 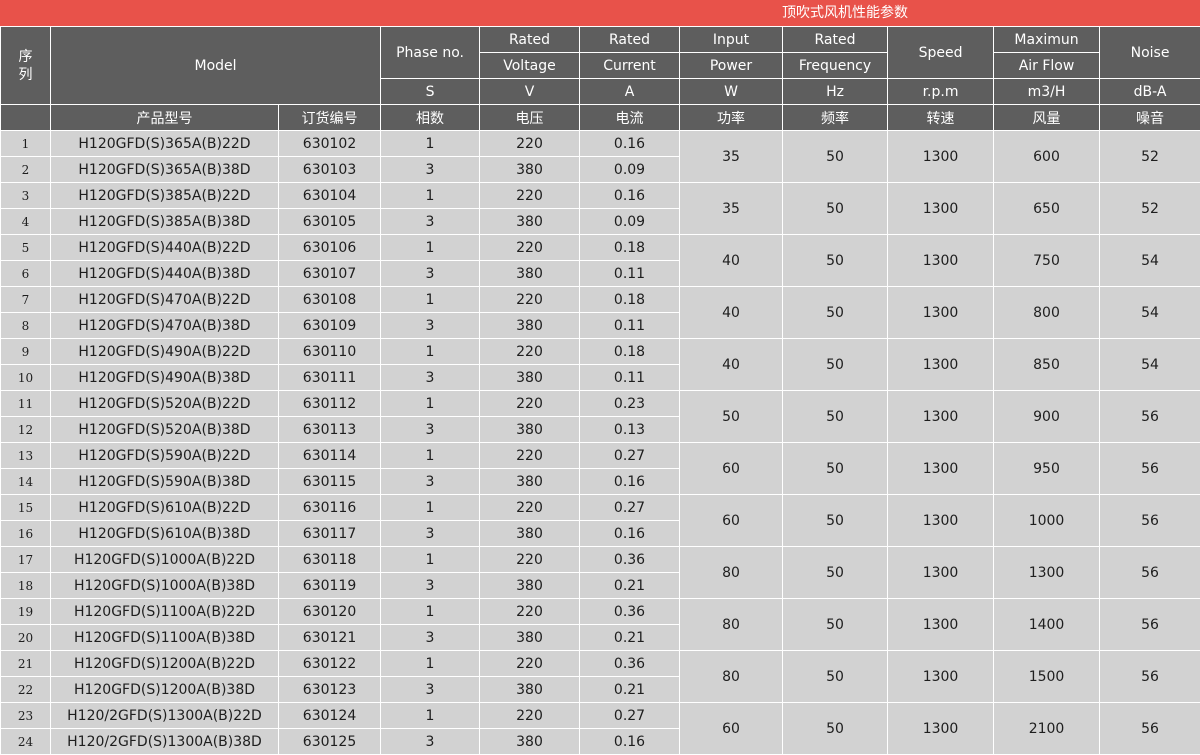 I want to click on header-phase: Phase no., so click(x=430, y=53).